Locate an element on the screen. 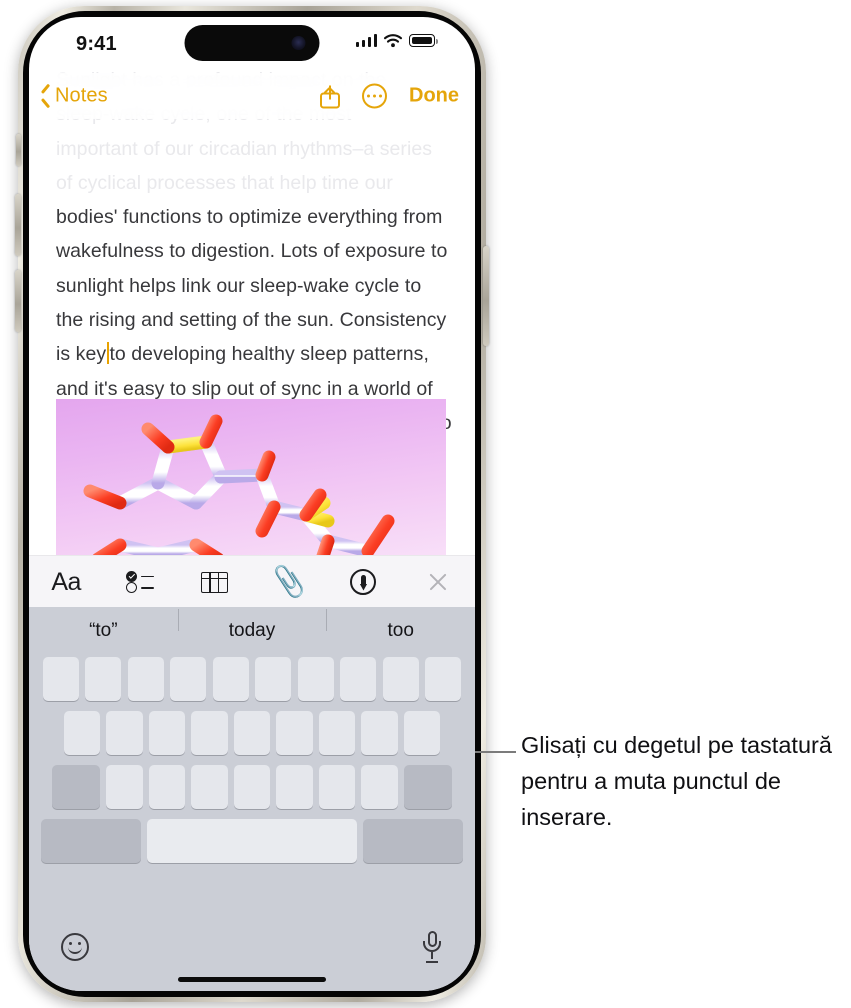 The height and width of the screenshot is (1008, 851). backspace-key is located at coordinates (427, 787).